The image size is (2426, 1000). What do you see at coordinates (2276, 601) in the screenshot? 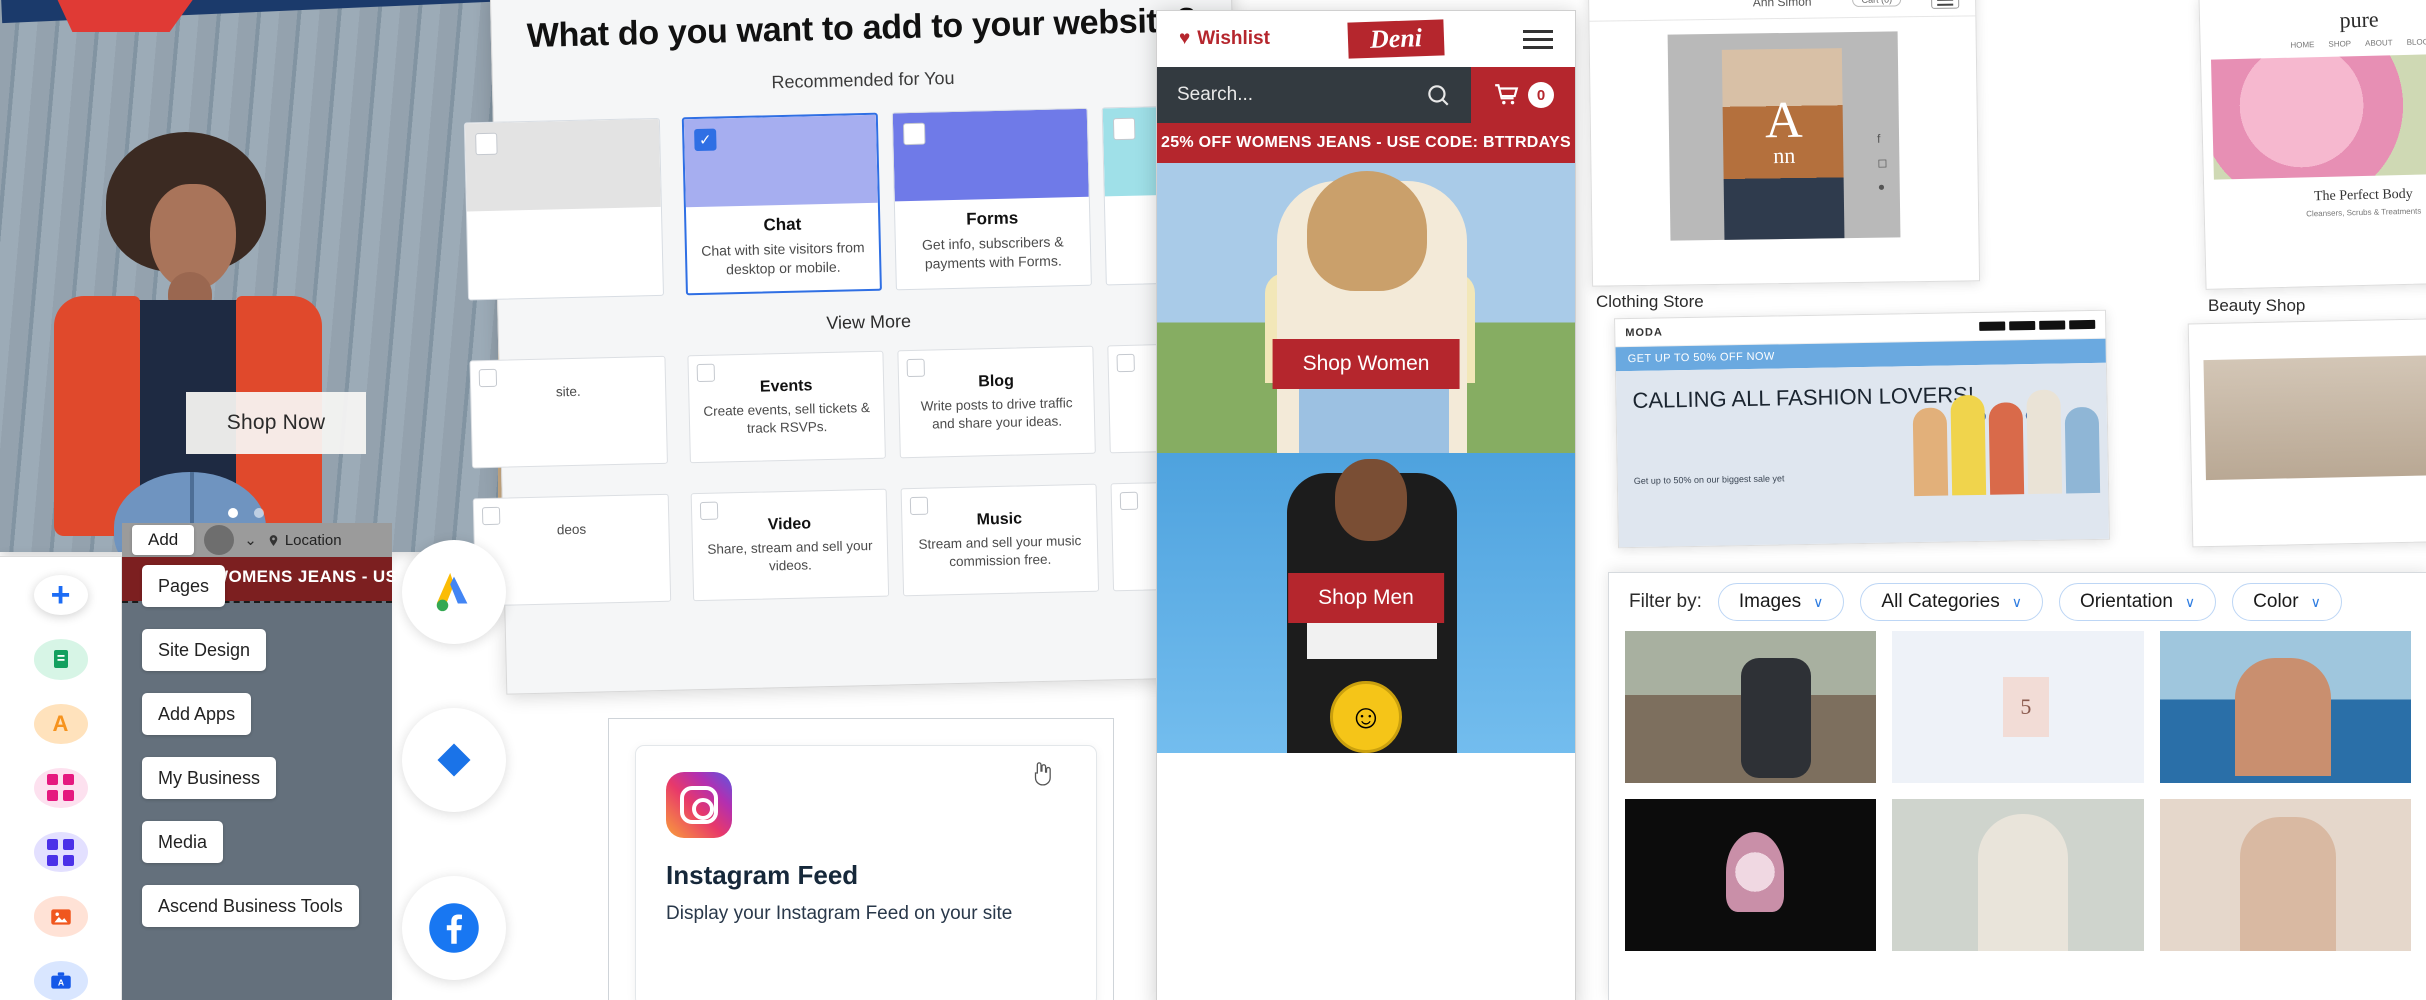
I see `filter-color-label: Color` at bounding box center [2276, 601].